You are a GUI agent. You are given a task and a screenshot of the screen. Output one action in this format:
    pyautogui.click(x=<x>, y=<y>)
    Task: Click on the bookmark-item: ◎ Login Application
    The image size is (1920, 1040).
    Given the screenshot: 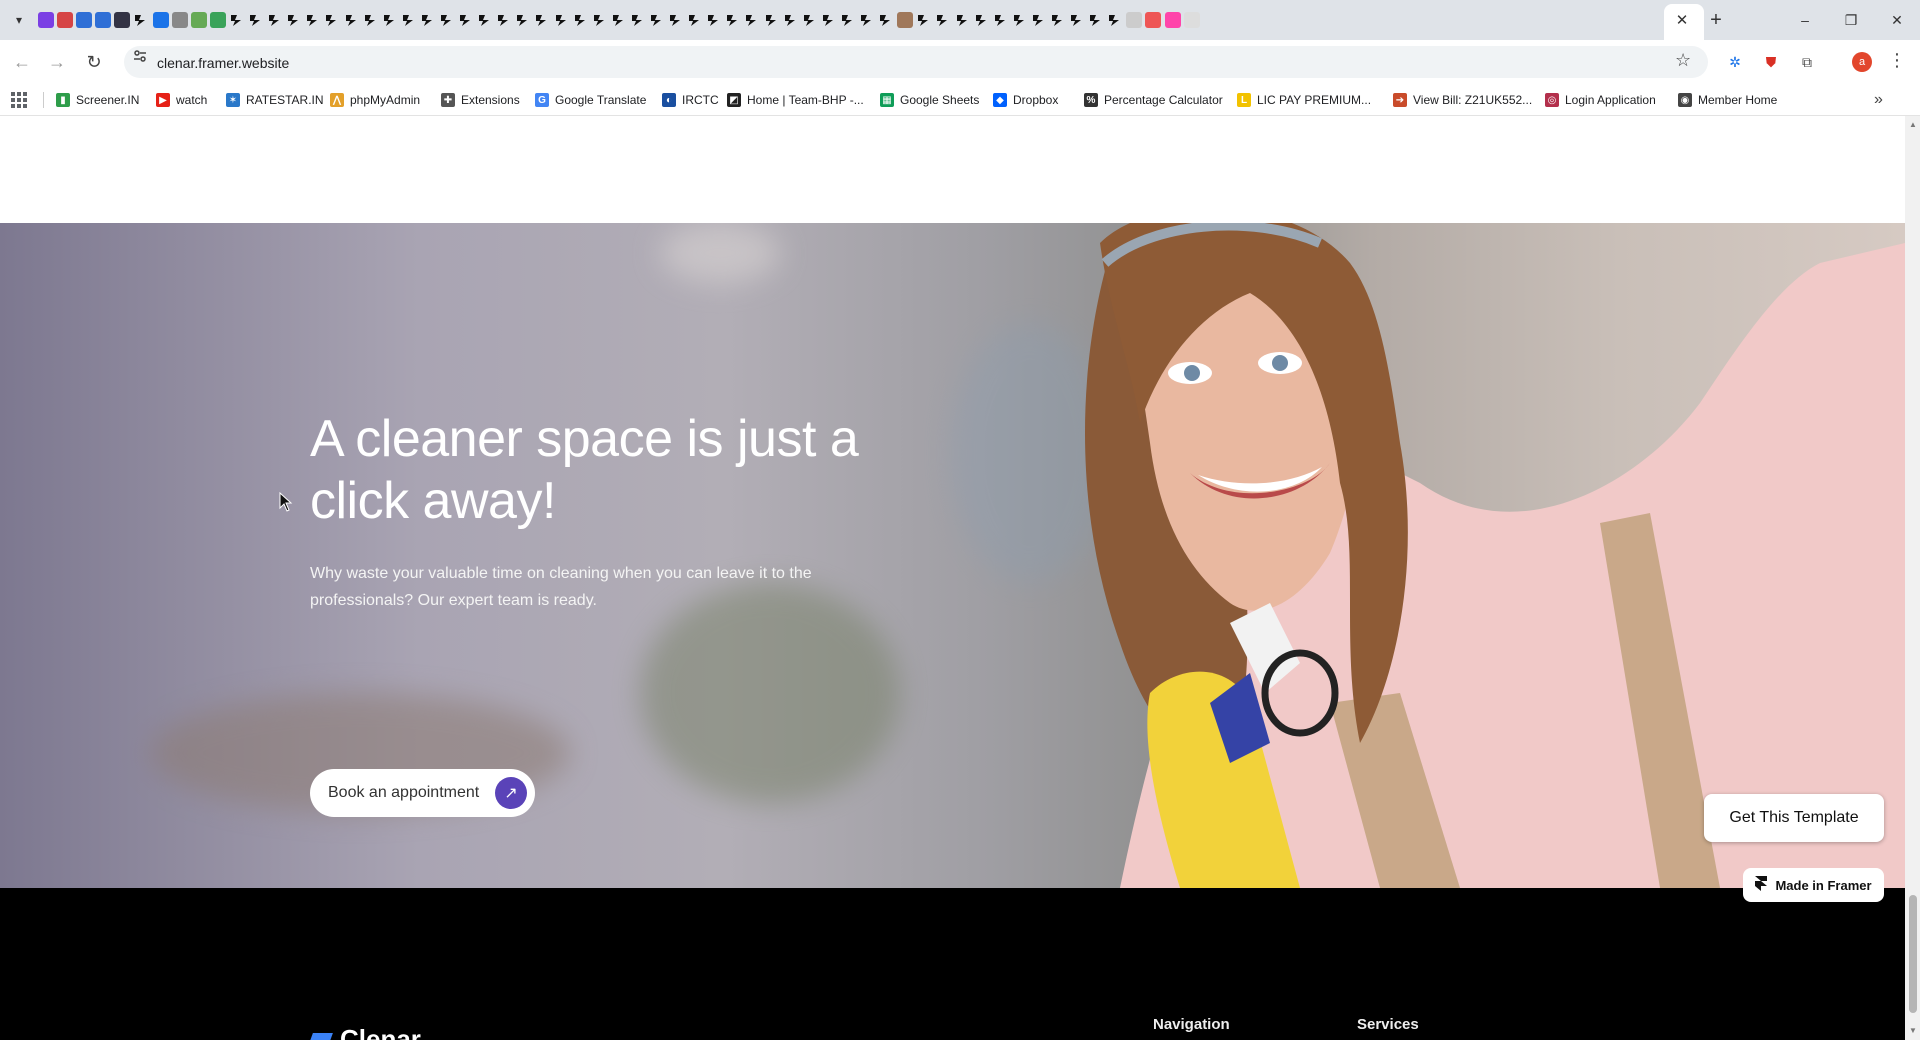 What is the action you would take?
    pyautogui.click(x=1600, y=100)
    